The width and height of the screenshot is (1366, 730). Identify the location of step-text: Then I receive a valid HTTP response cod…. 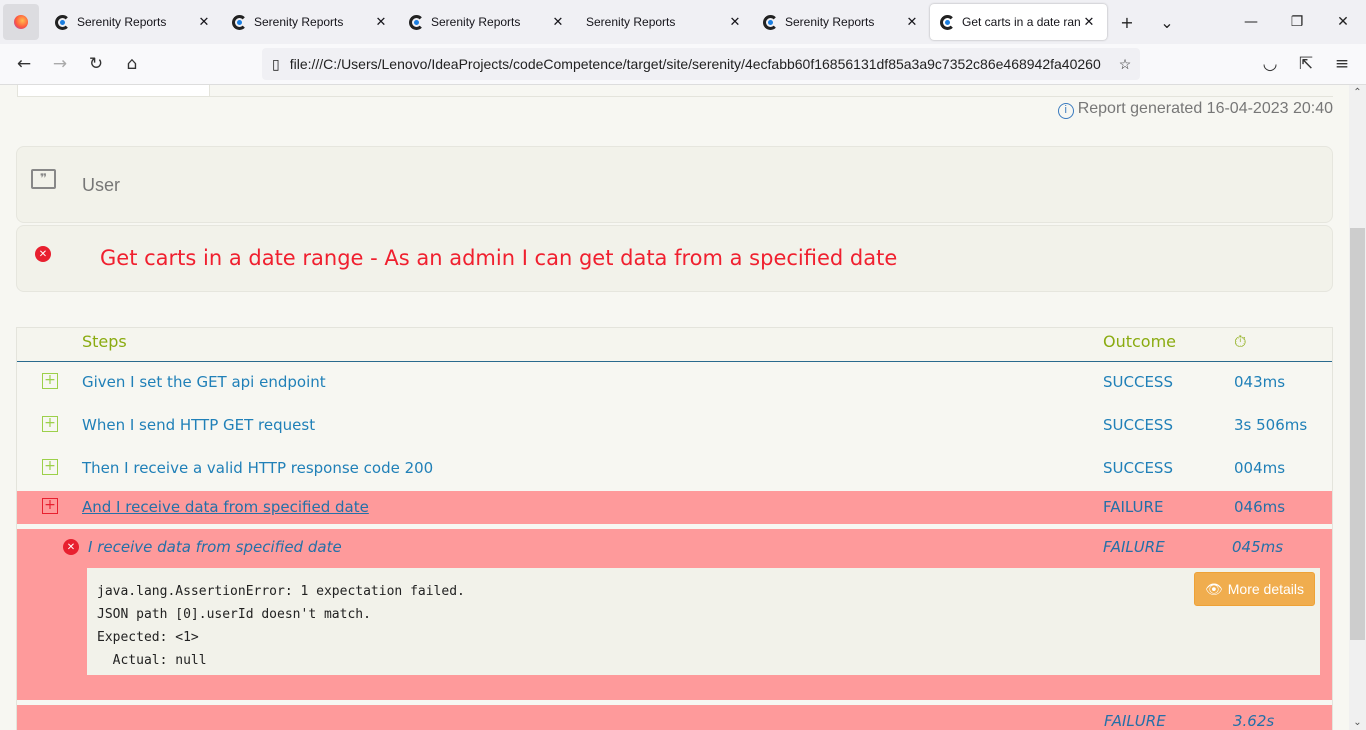
(257, 468).